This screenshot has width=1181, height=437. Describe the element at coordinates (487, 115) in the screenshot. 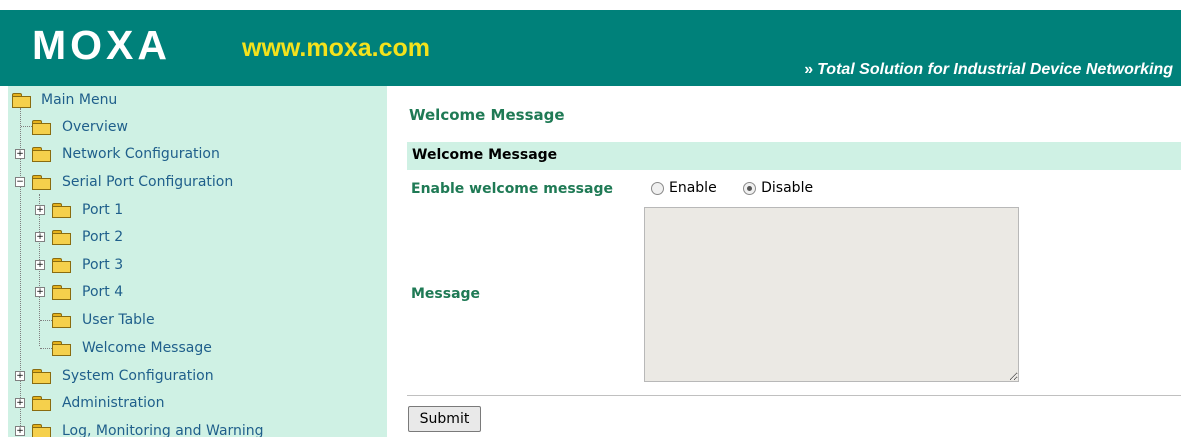

I see `page-title: Welcome Message` at that location.